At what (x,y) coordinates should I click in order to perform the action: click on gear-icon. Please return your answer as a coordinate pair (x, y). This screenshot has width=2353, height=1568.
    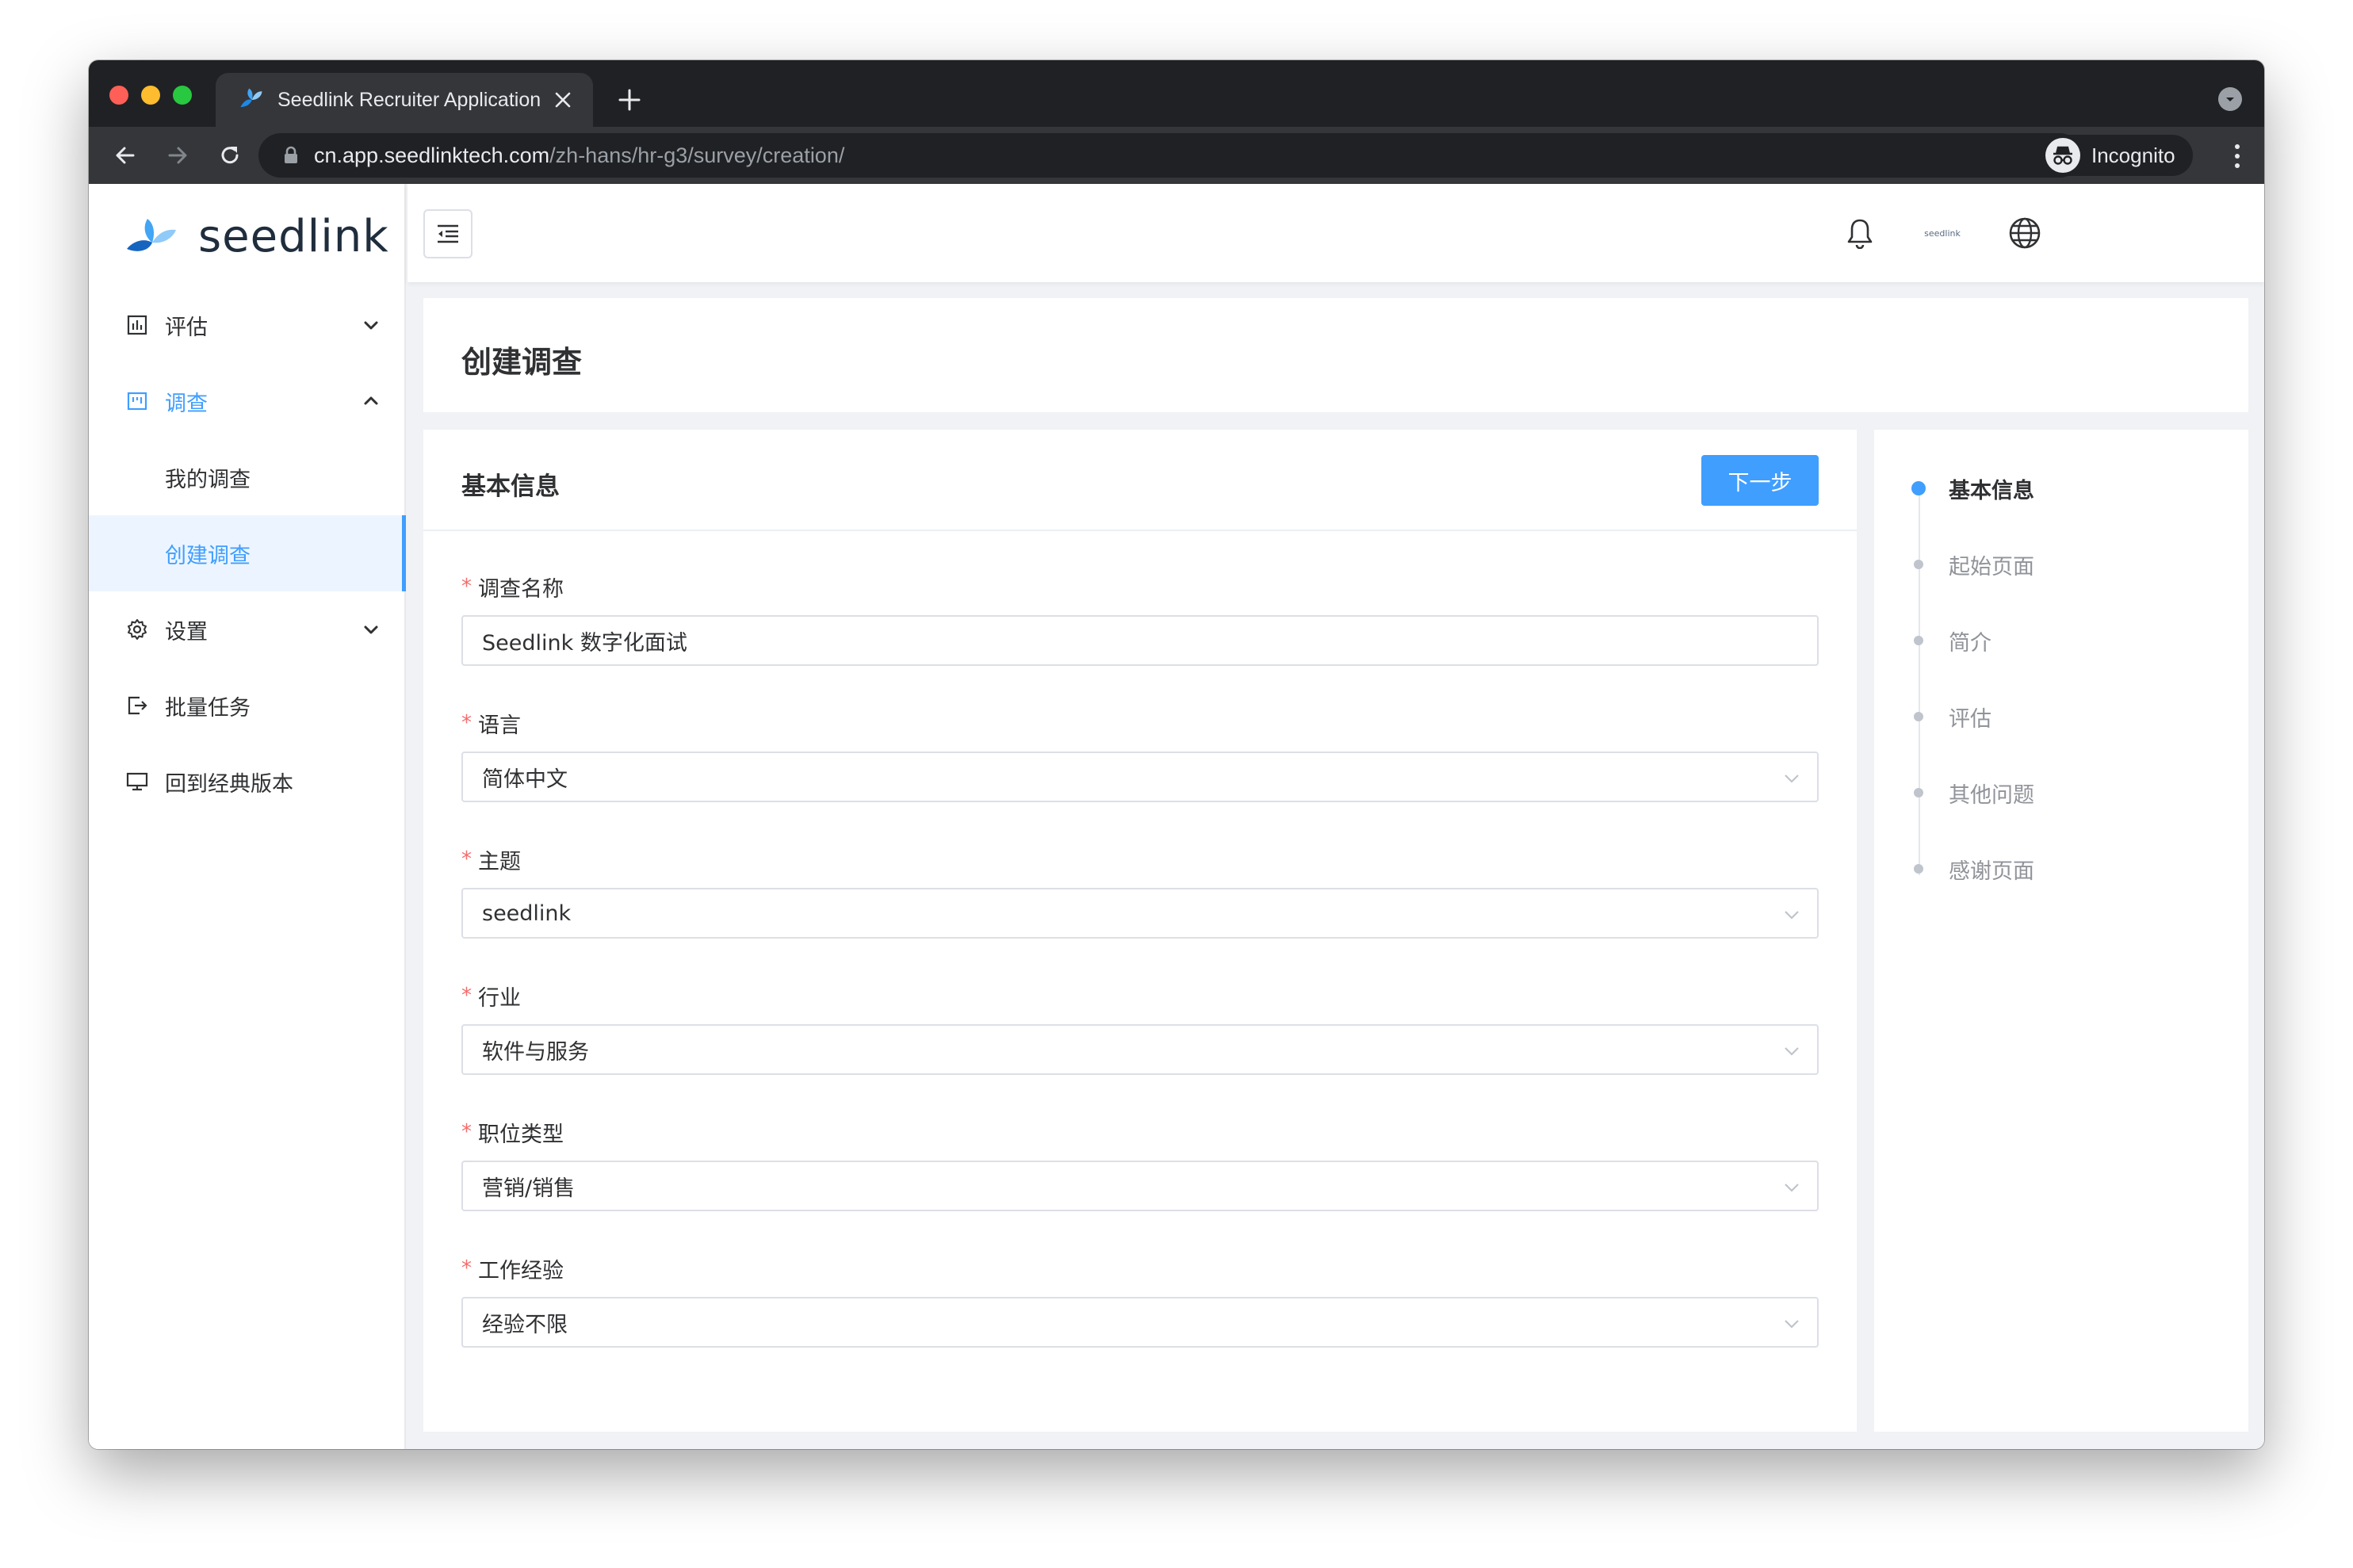
    Looking at the image, I should click on (137, 630).